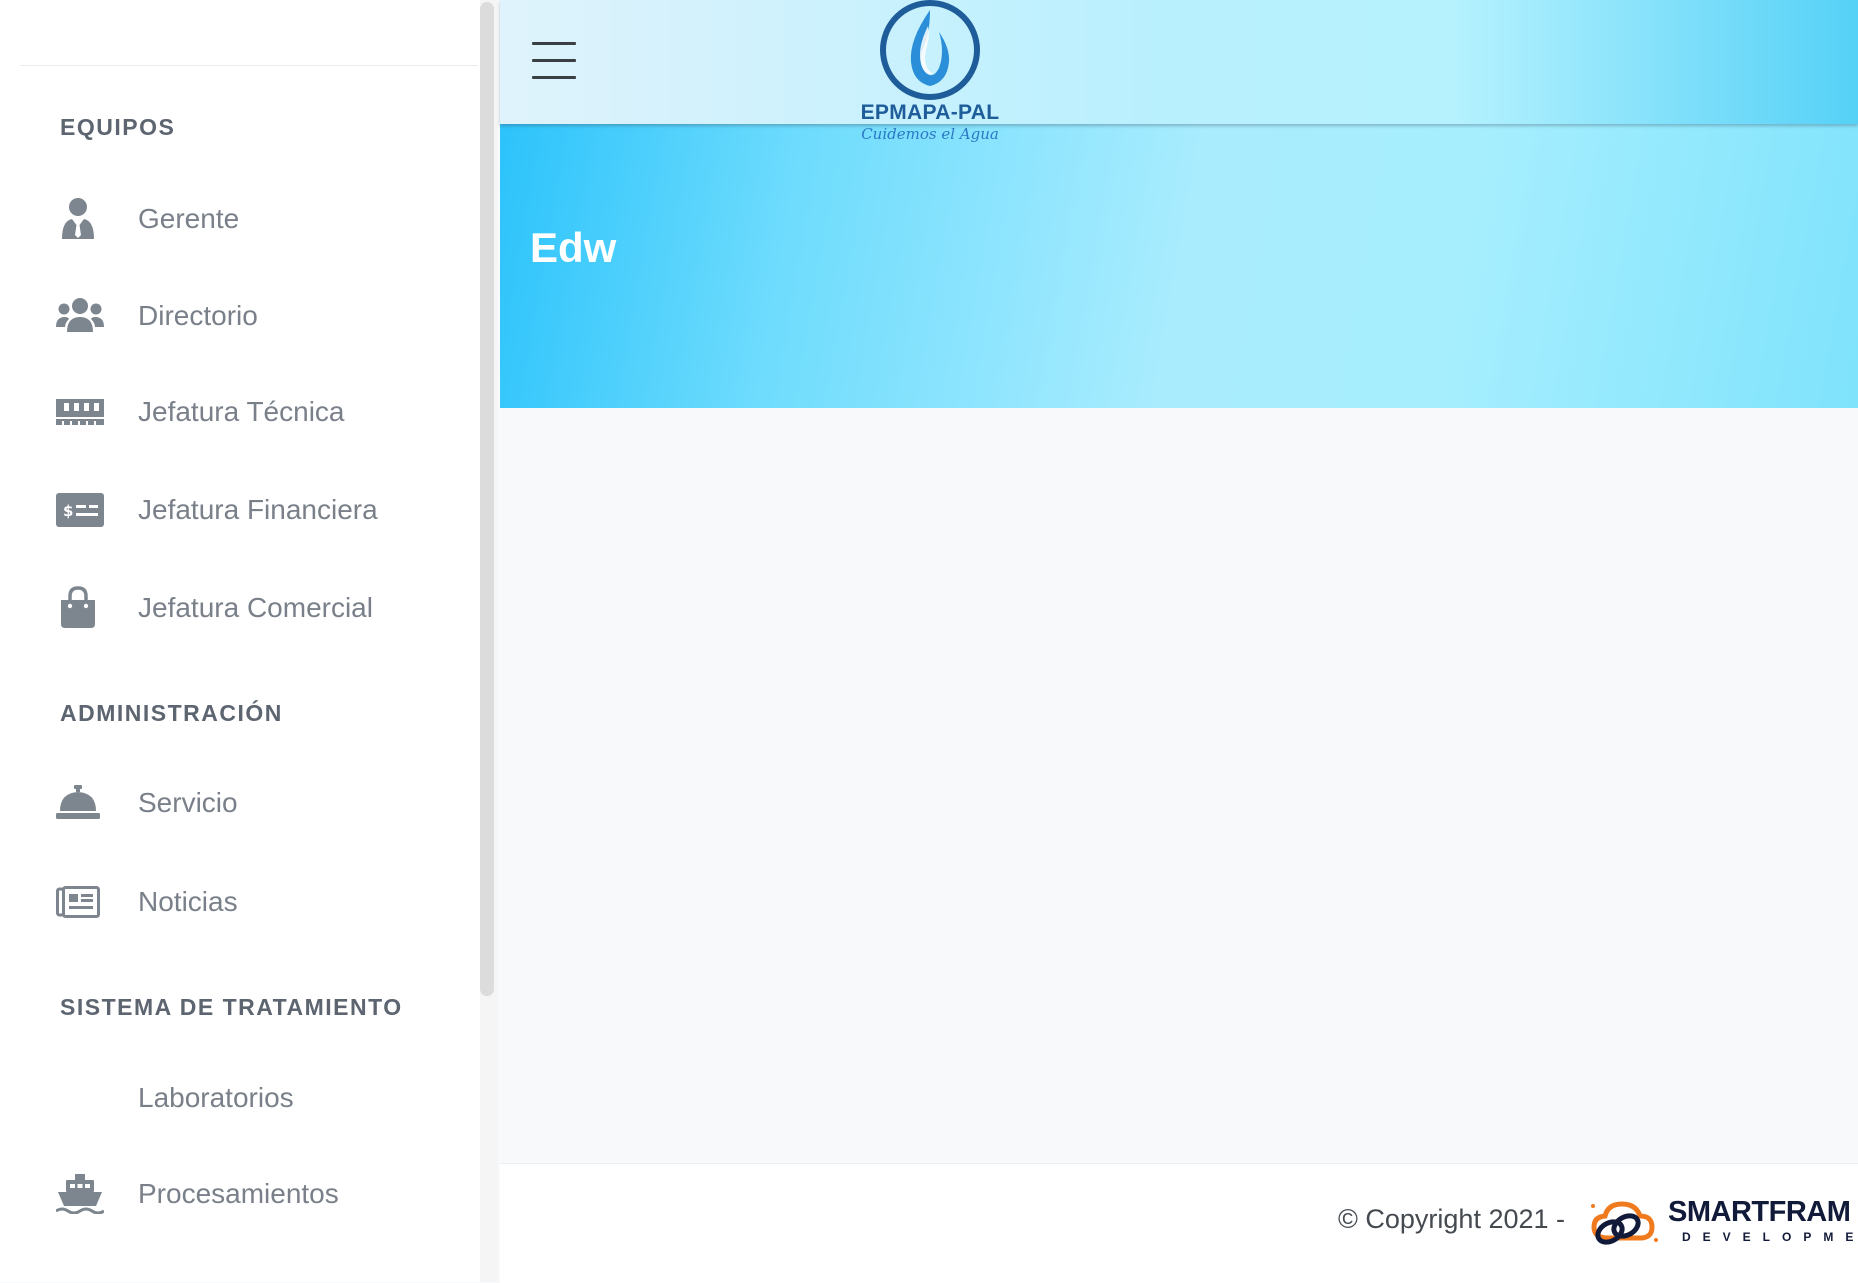  What do you see at coordinates (216, 1097) in the screenshot?
I see `sidebar-item-label: Laboratorios` at bounding box center [216, 1097].